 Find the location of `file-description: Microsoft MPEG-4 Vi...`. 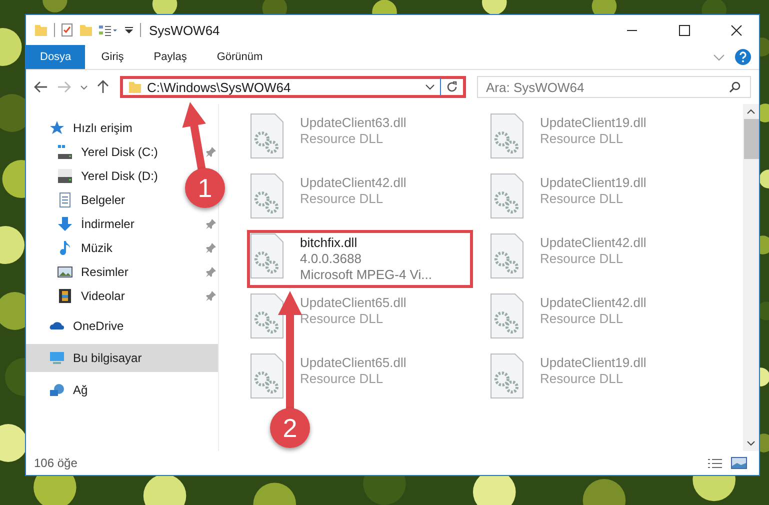

file-description: Microsoft MPEG-4 Vi... is located at coordinates (366, 274).